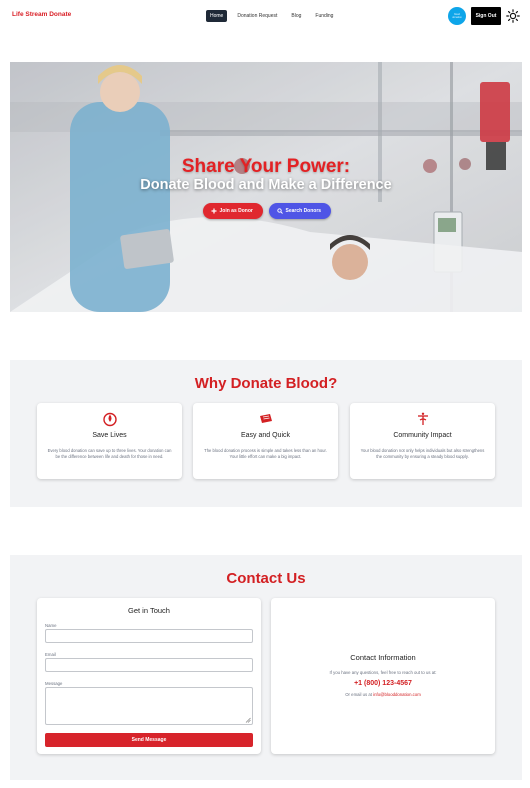  I want to click on join-as-donor-button: Join as Donor, so click(232, 211).